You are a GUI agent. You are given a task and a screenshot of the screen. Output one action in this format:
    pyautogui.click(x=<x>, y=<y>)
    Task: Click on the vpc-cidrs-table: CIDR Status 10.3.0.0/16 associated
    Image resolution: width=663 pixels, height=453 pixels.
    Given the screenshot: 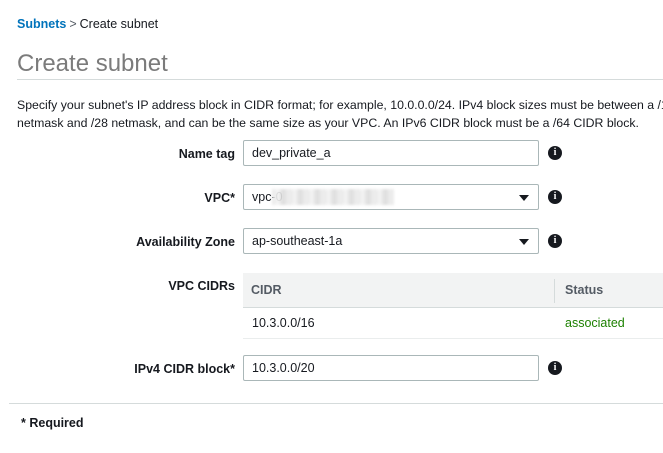 What is the action you would take?
    pyautogui.click(x=453, y=306)
    